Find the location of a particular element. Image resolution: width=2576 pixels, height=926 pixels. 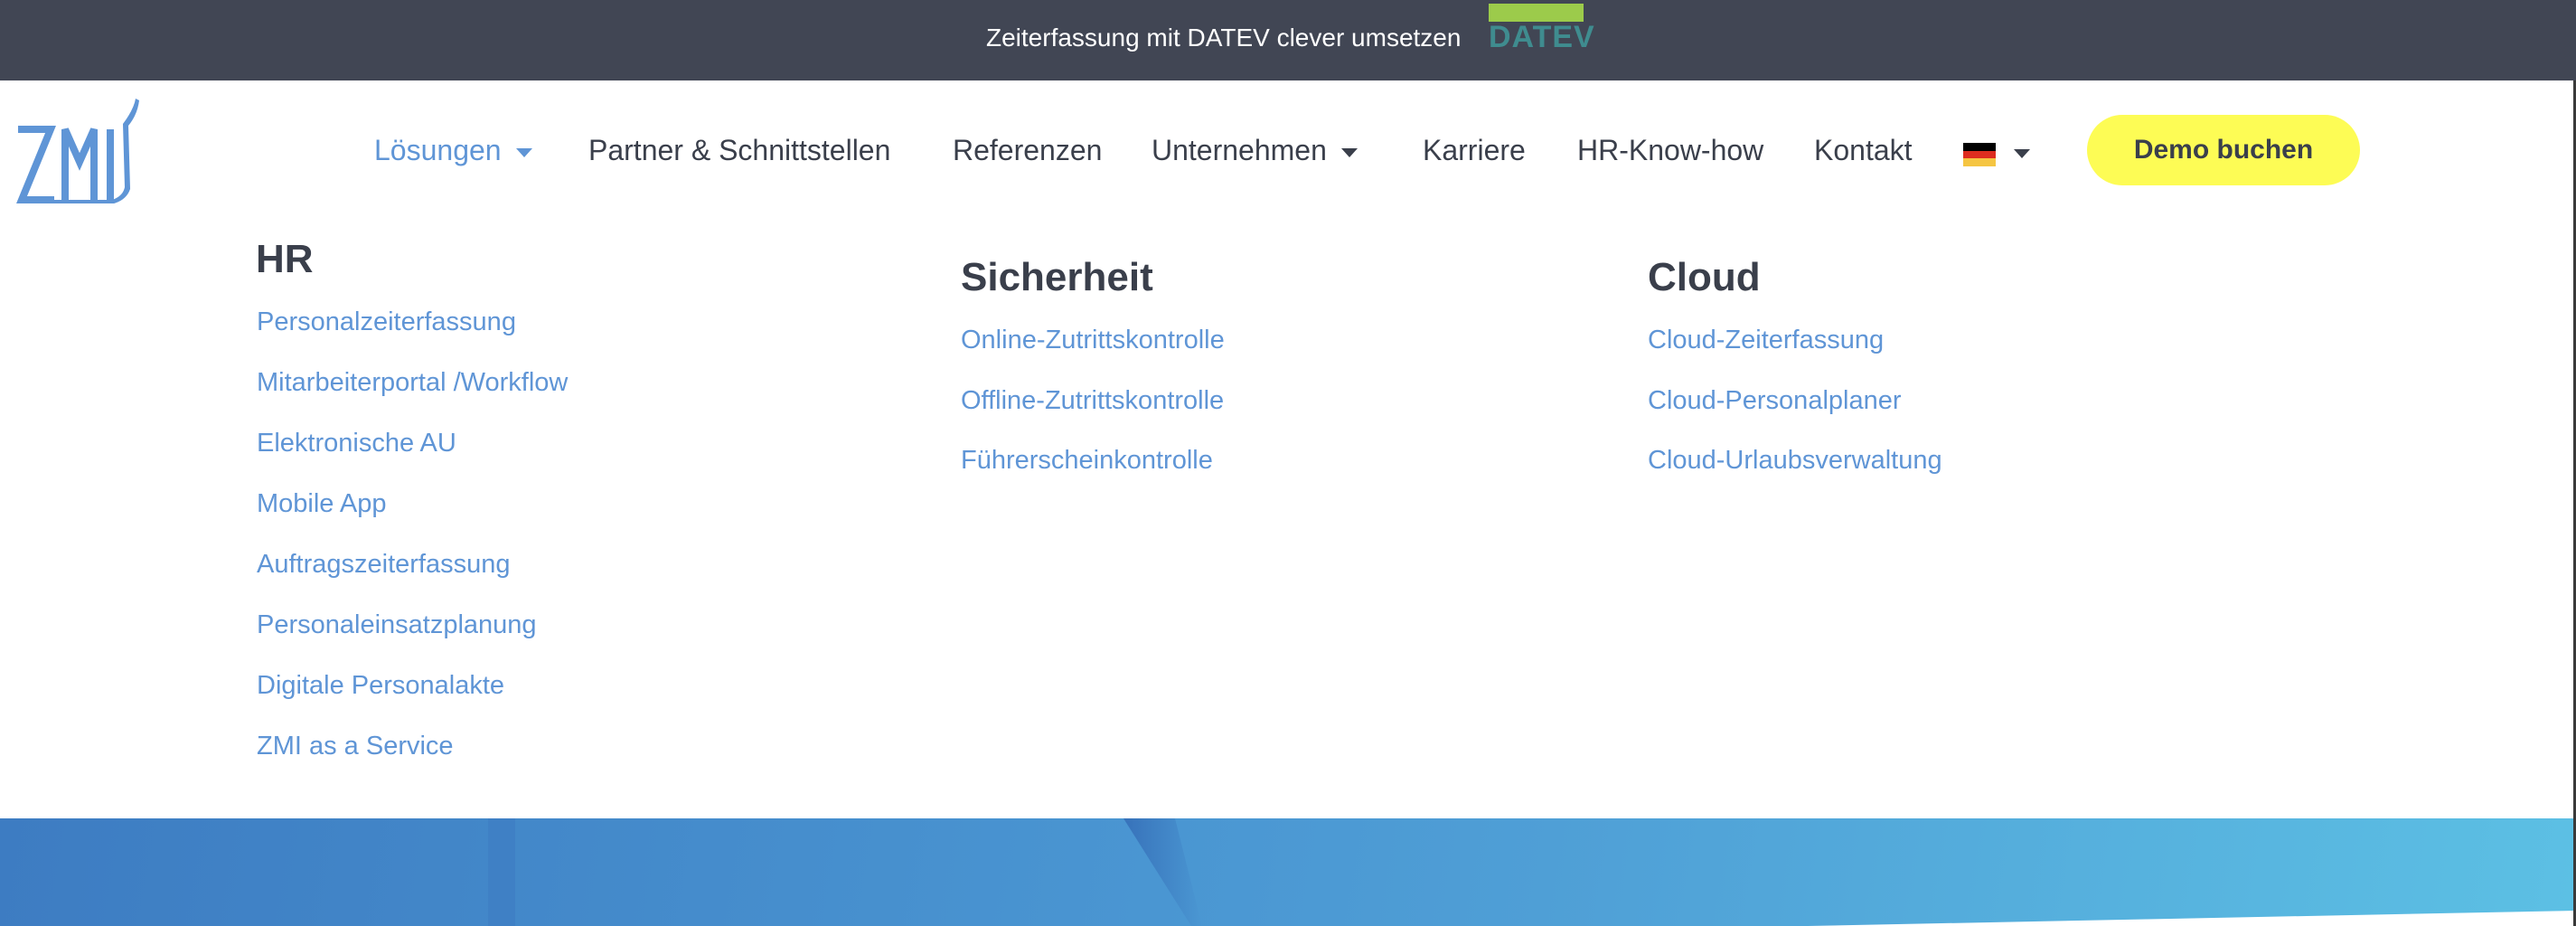

hero-background is located at coordinates (1288, 872).